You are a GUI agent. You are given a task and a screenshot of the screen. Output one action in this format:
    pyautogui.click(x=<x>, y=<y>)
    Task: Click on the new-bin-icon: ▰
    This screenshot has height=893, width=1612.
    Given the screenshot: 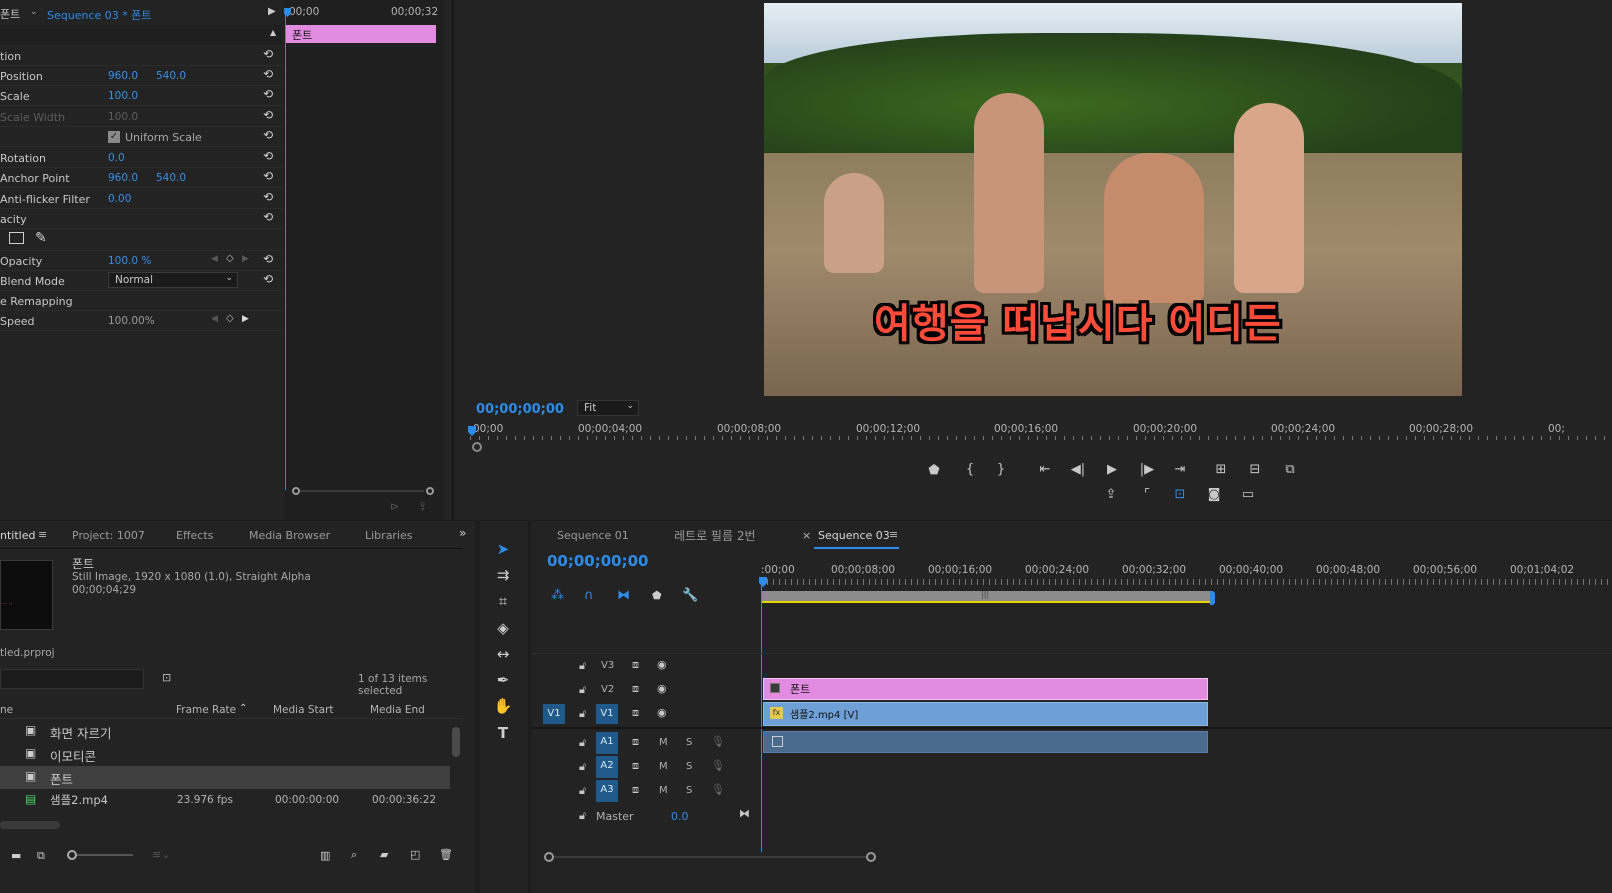 What is the action you would take?
    pyautogui.click(x=384, y=854)
    